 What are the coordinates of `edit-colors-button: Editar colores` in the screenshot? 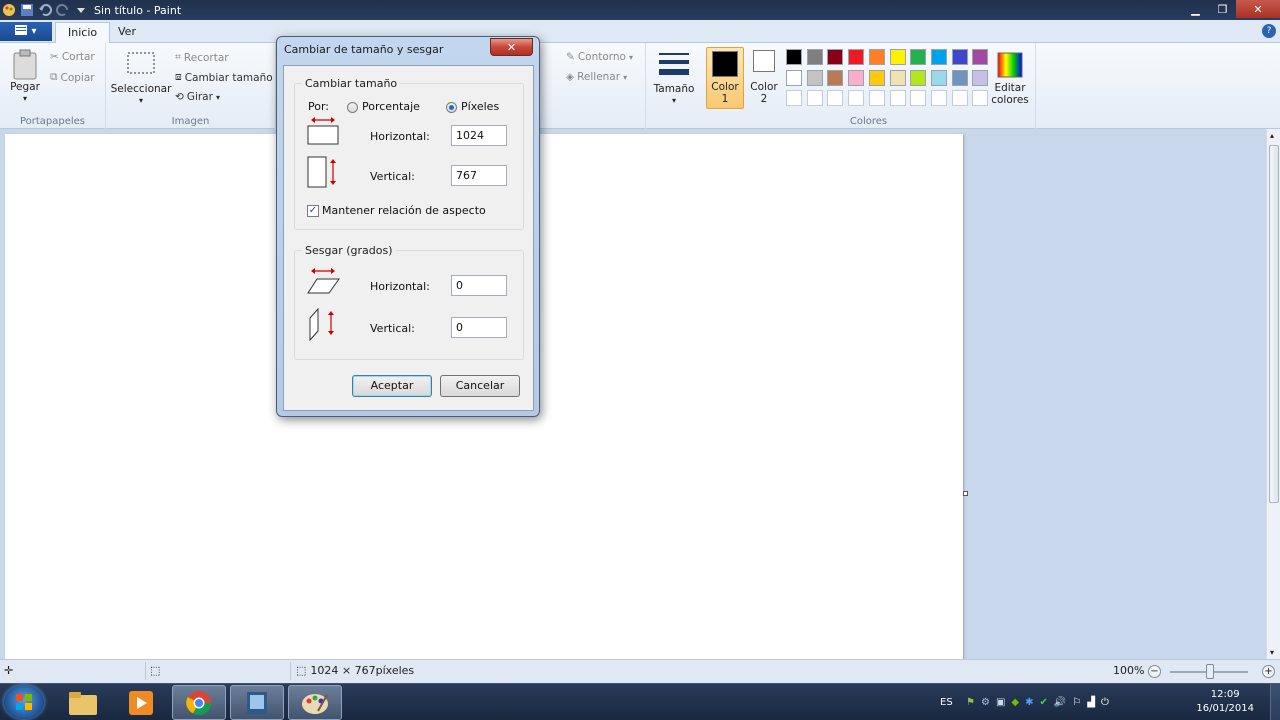 It's located at (1010, 78).